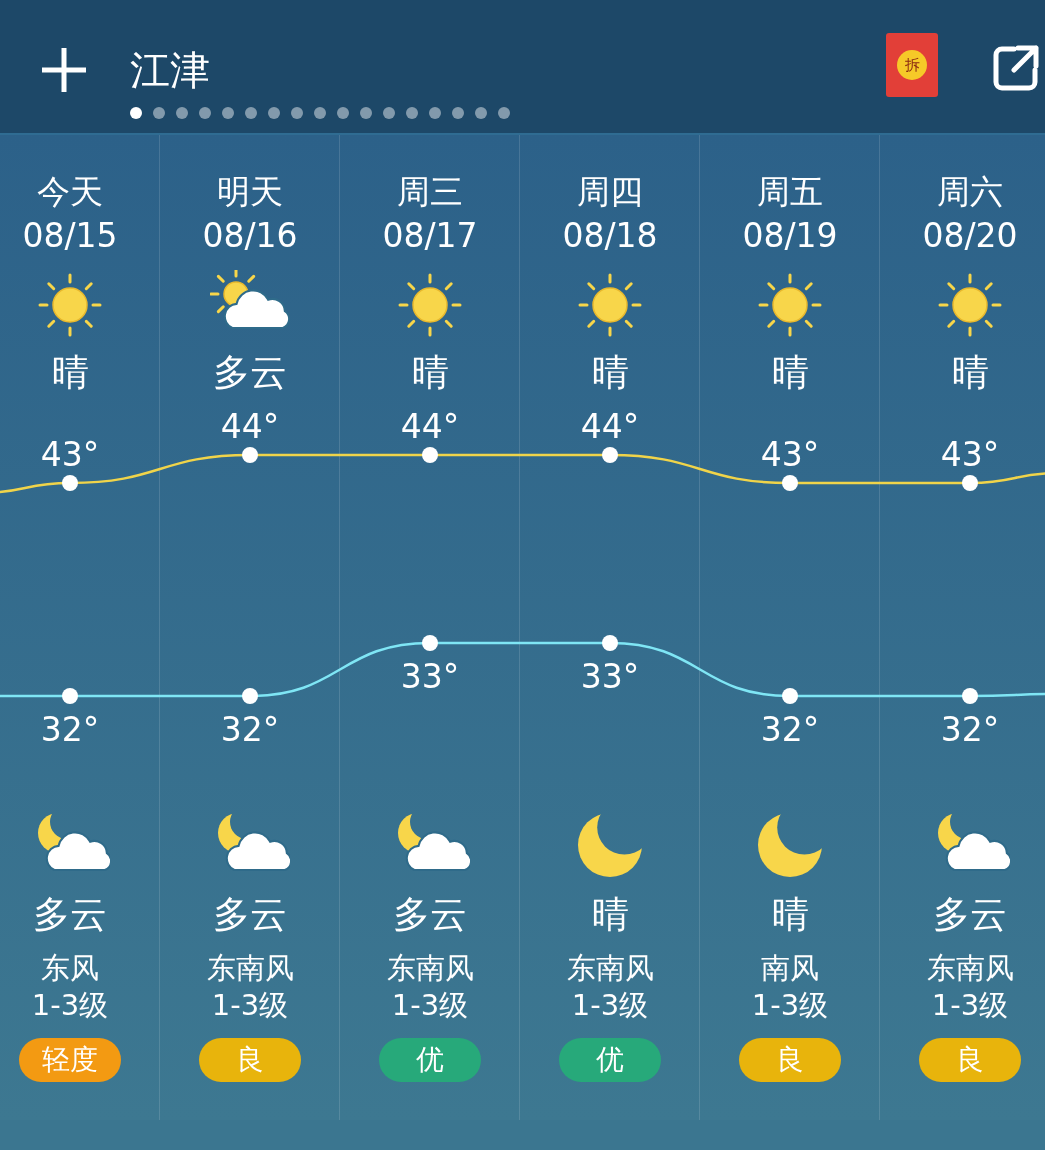 The height and width of the screenshot is (1150, 1045). Describe the element at coordinates (250, 192) in the screenshot. I see `weekday-label: 明天` at that location.